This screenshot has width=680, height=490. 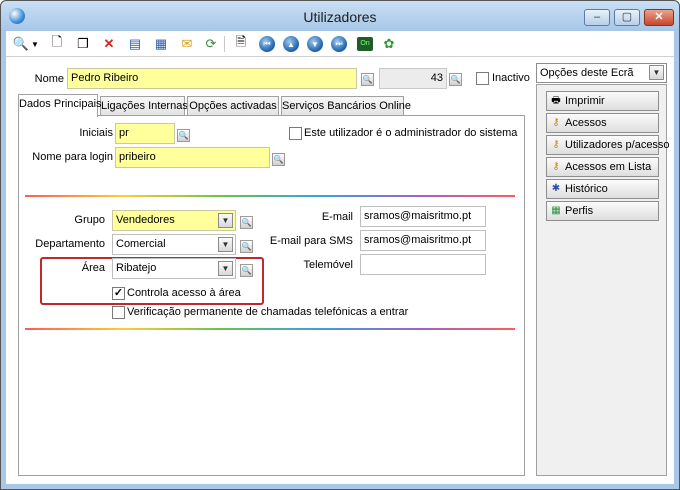 I want to click on initials-field: pr, so click(x=145, y=133).